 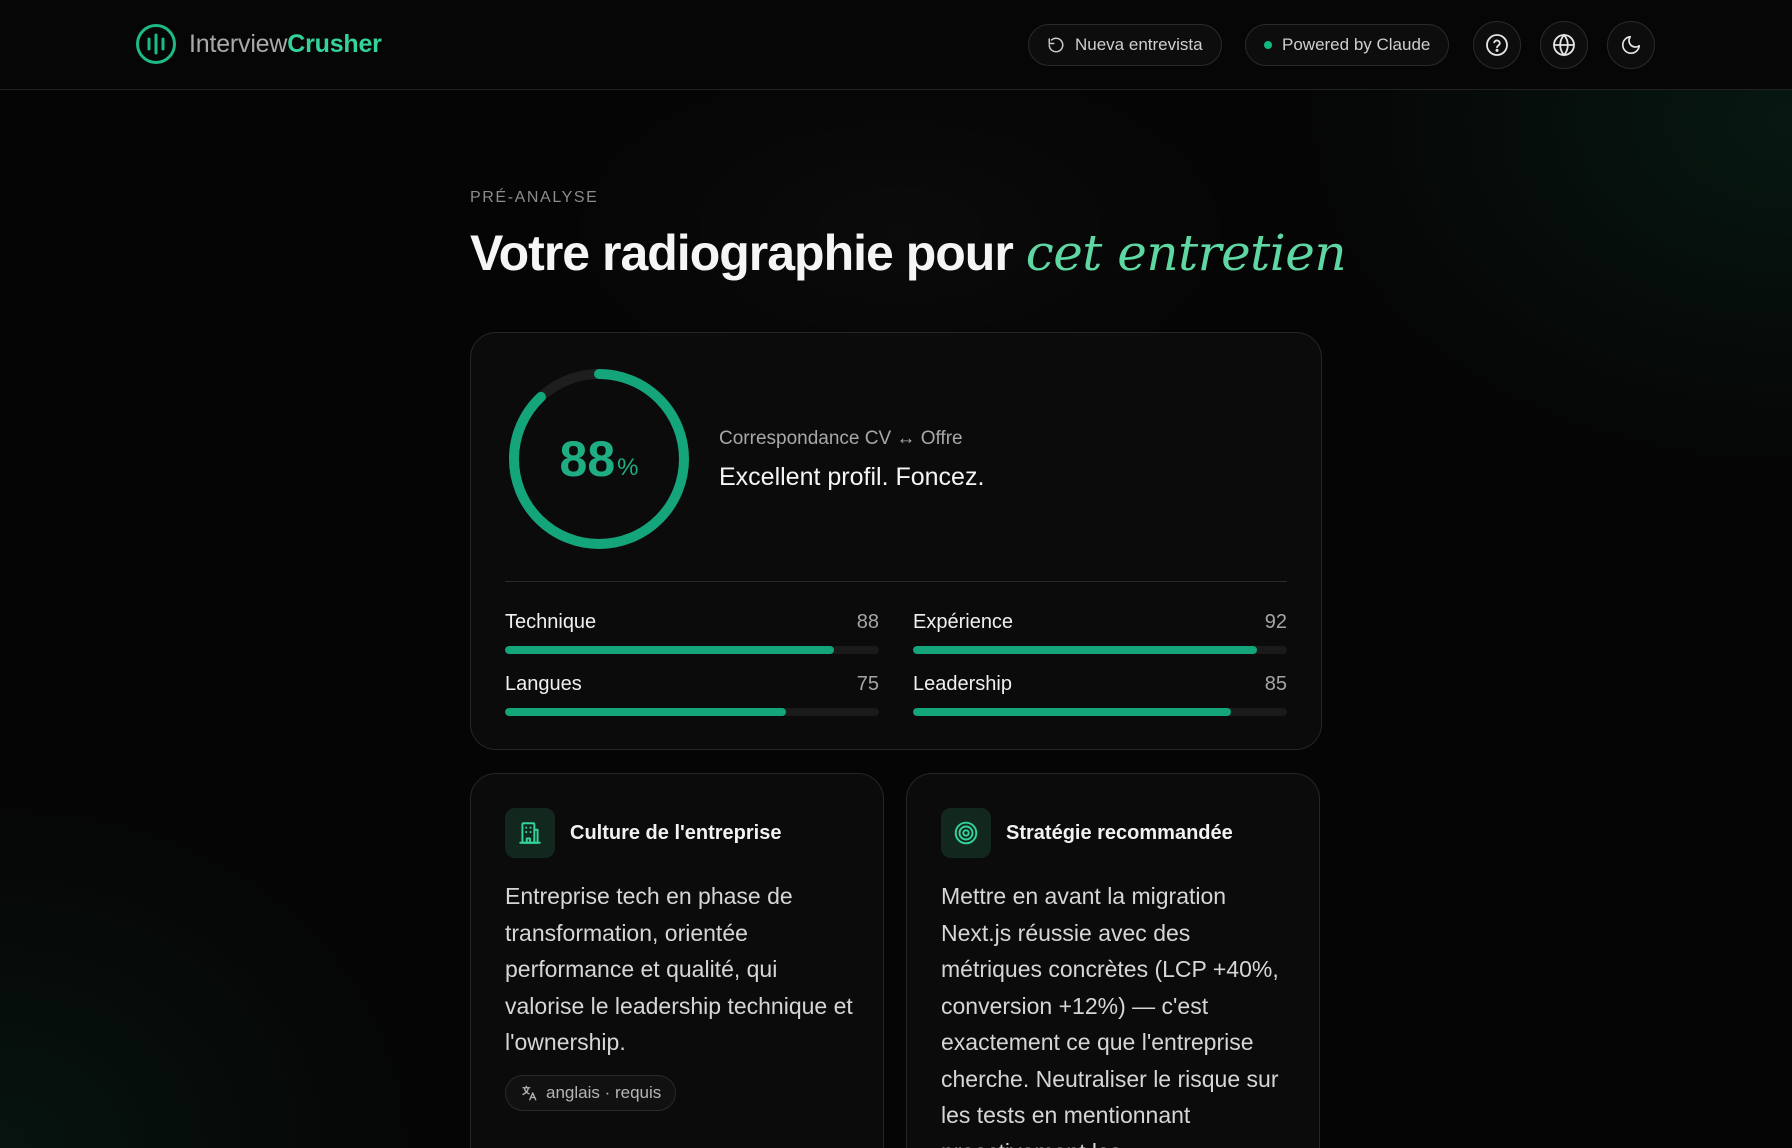 I want to click on section-eyebrow: PRÉ-ANALYSE, so click(x=534, y=197).